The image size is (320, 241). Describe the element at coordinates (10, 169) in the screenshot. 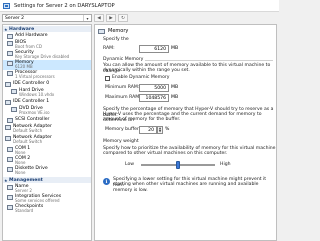

I see `diskette-icon` at that location.